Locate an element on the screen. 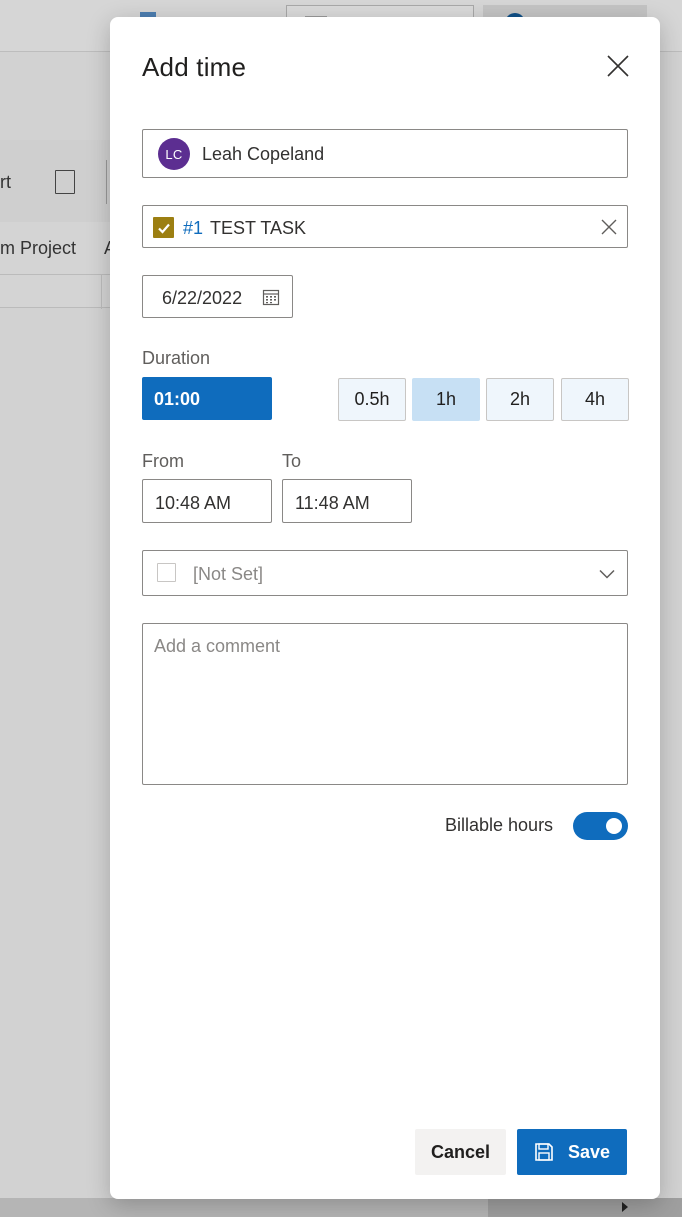  background-table-header is located at coordinates (55, 291).